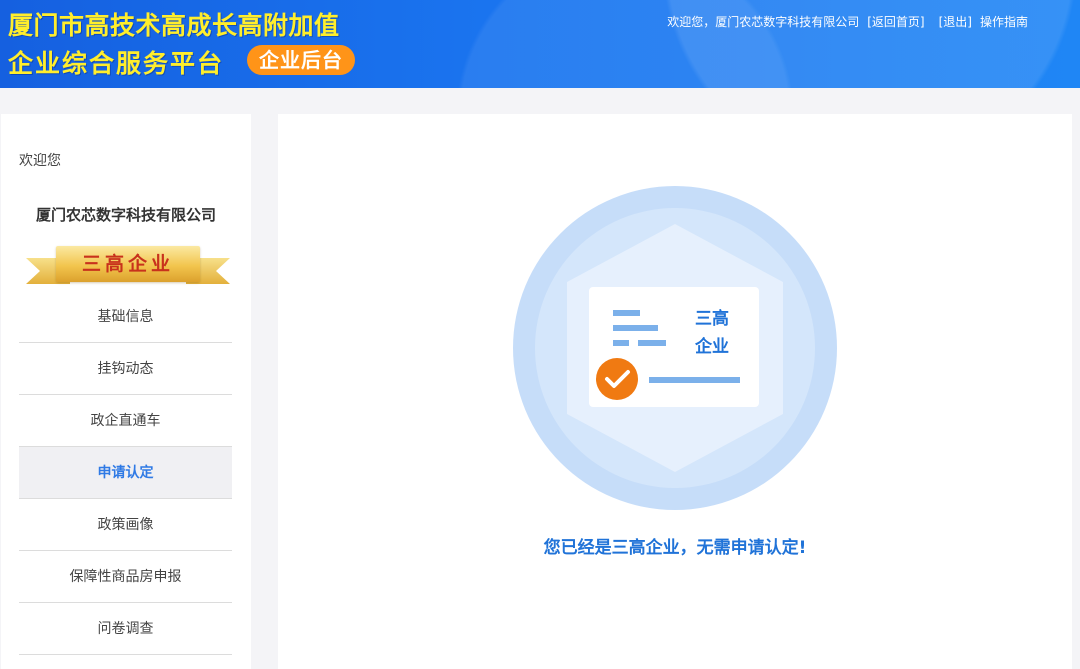 Image resolution: width=1080 pixels, height=669 pixels. What do you see at coordinates (712, 318) in the screenshot?
I see `card-text-line1: 三高` at bounding box center [712, 318].